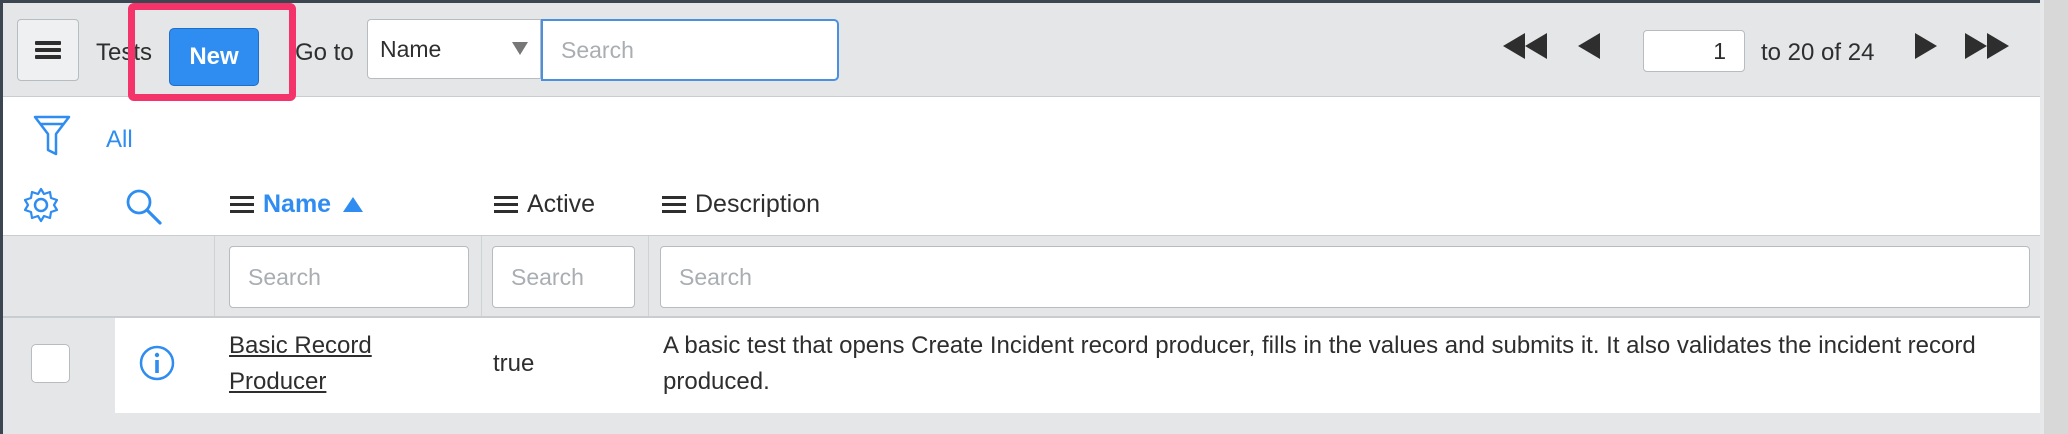  What do you see at coordinates (41, 207) in the screenshot?
I see `gear-icon` at bounding box center [41, 207].